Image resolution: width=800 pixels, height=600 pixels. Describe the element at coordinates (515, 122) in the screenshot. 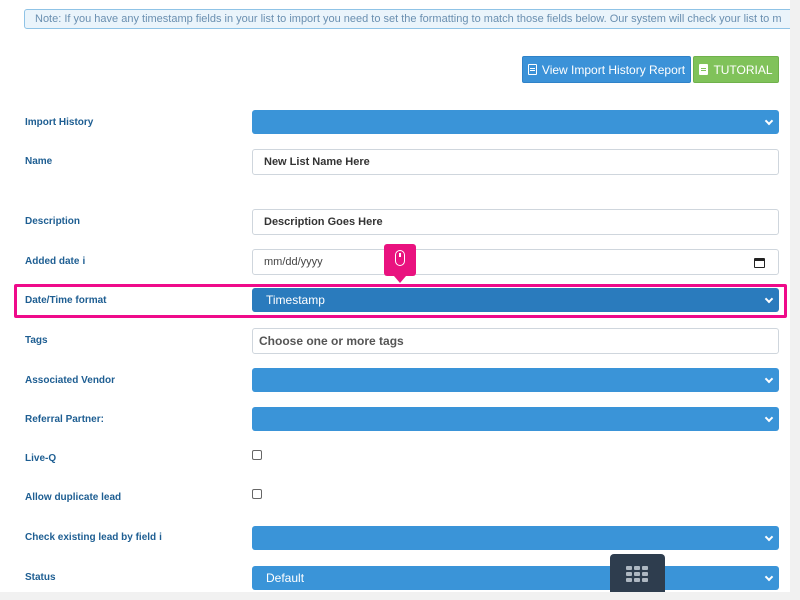

I see `import-history-select` at that location.